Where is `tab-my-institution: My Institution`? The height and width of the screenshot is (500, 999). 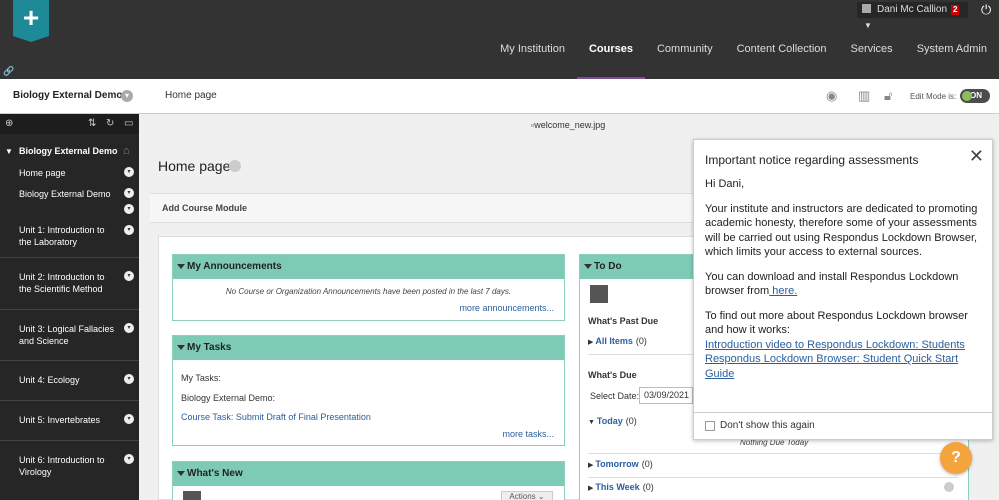
tab-my-institution: My Institution is located at coordinates (532, 58).